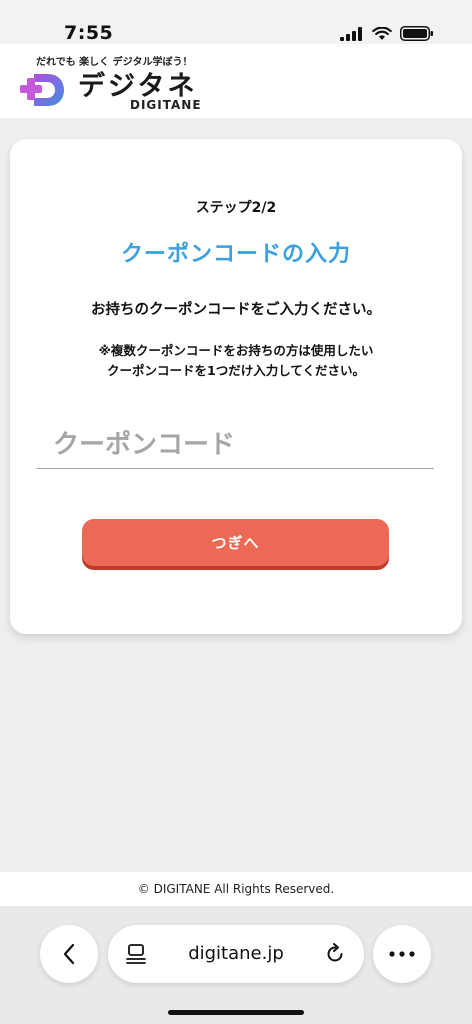 This screenshot has height=1024, width=472. I want to click on next-button: つぎへ, so click(235, 542).